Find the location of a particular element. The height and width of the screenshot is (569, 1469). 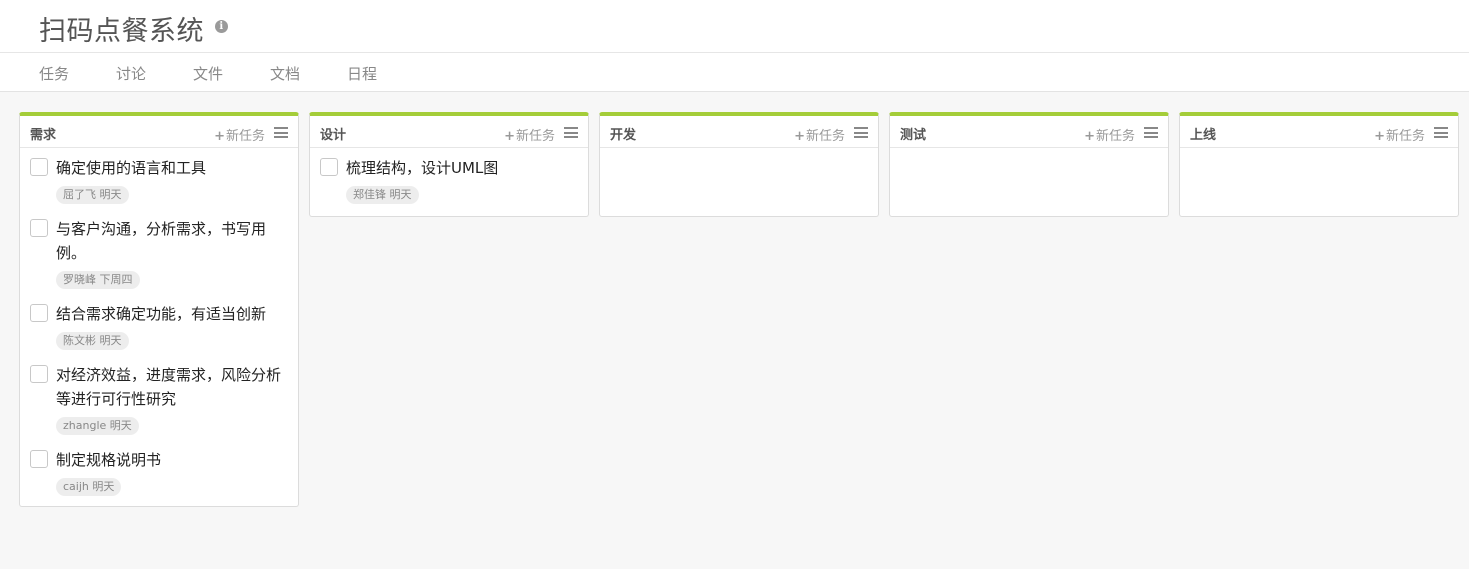

project-tabs: 任务 讨论 文件 文档 日程 is located at coordinates (734, 72).